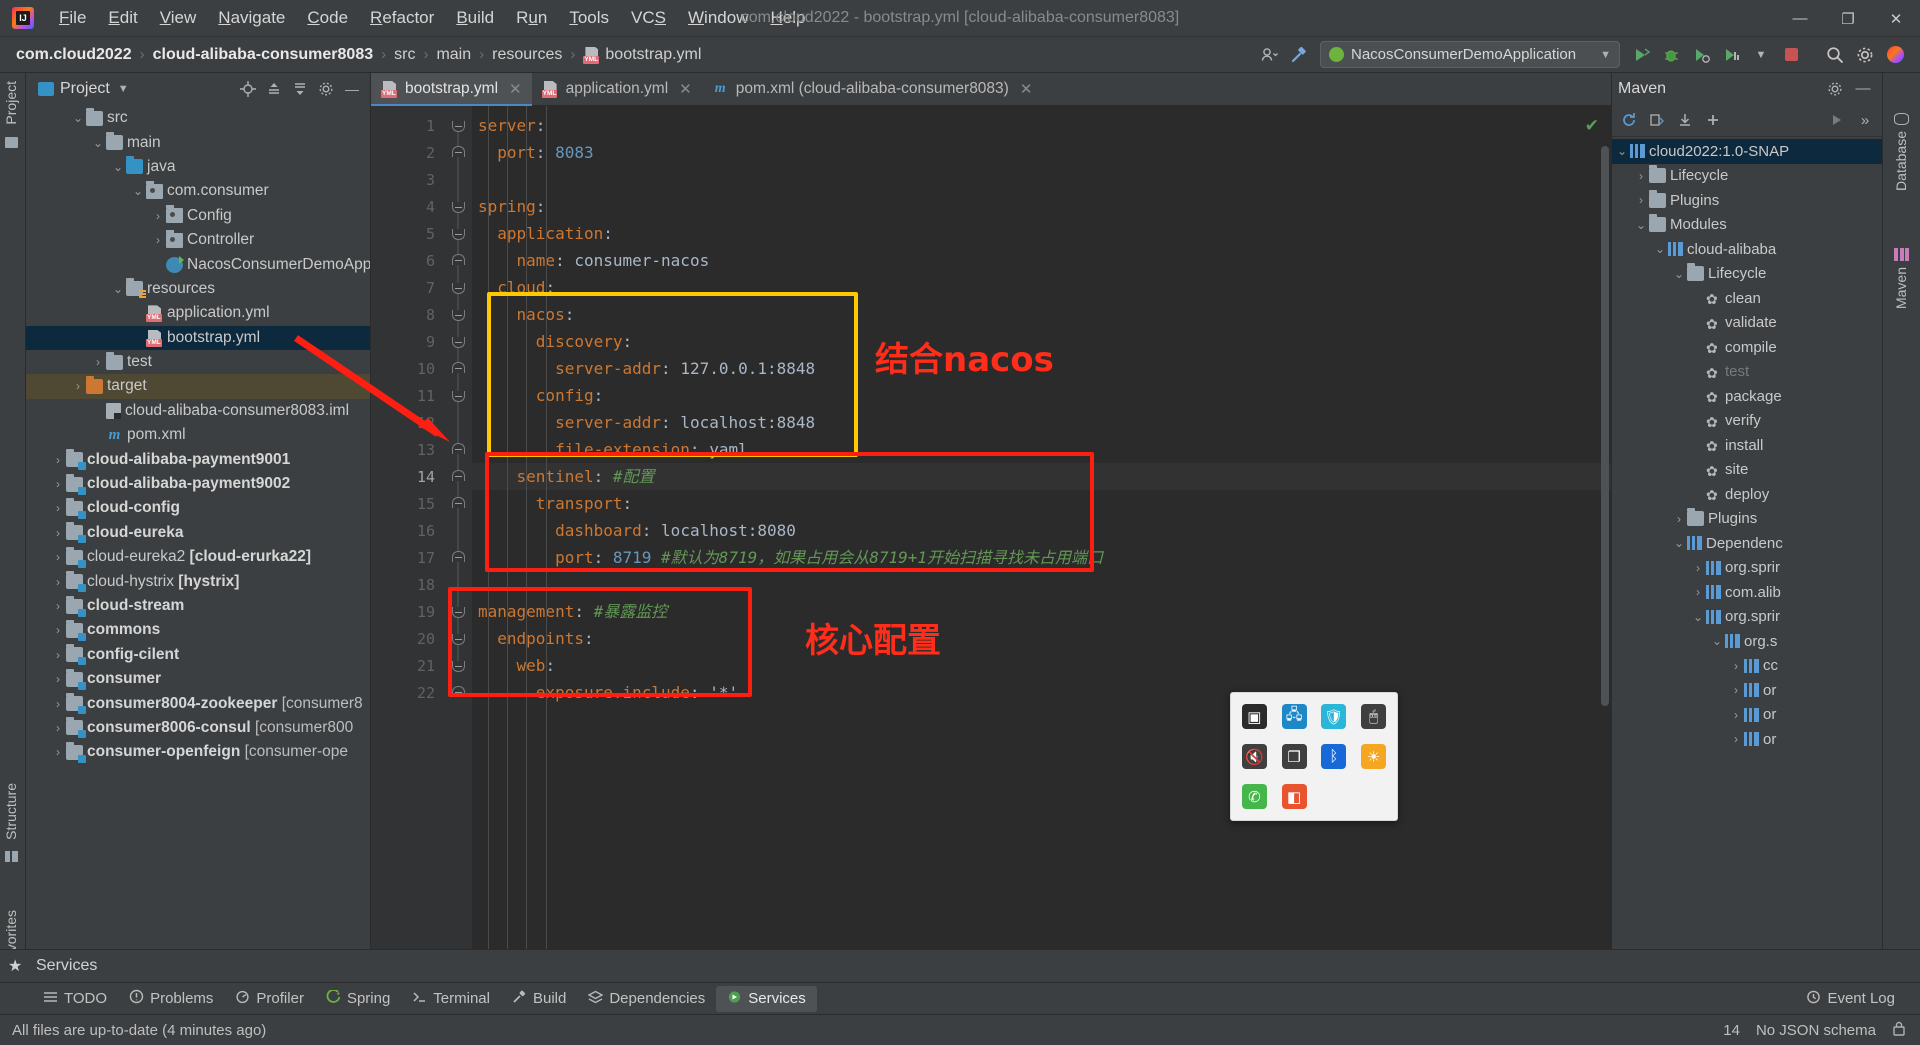  I want to click on window-controls: — ❐ ✕, so click(1848, 18).